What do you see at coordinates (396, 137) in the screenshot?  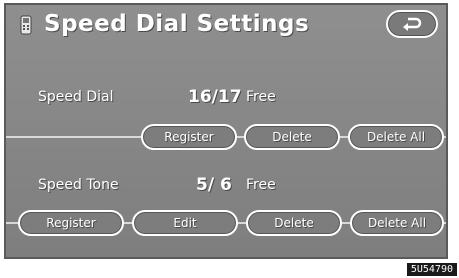 I see `speed-dial-delete-all-button: Delete All` at bounding box center [396, 137].